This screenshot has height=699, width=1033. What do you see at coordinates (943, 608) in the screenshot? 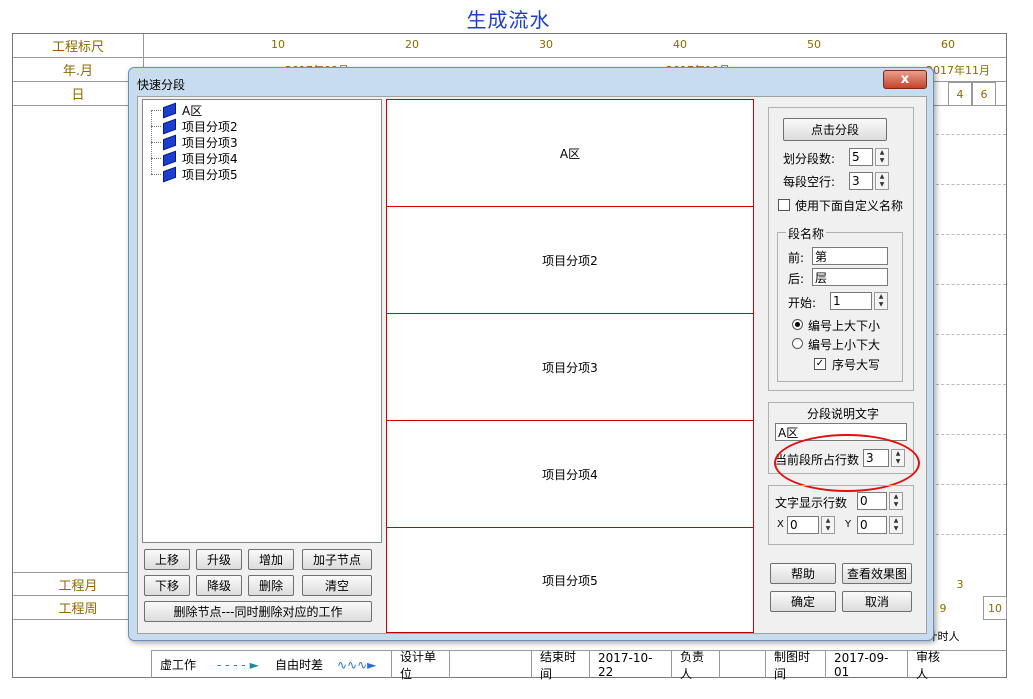
I see `eng-week-cell: 9` at bounding box center [943, 608].